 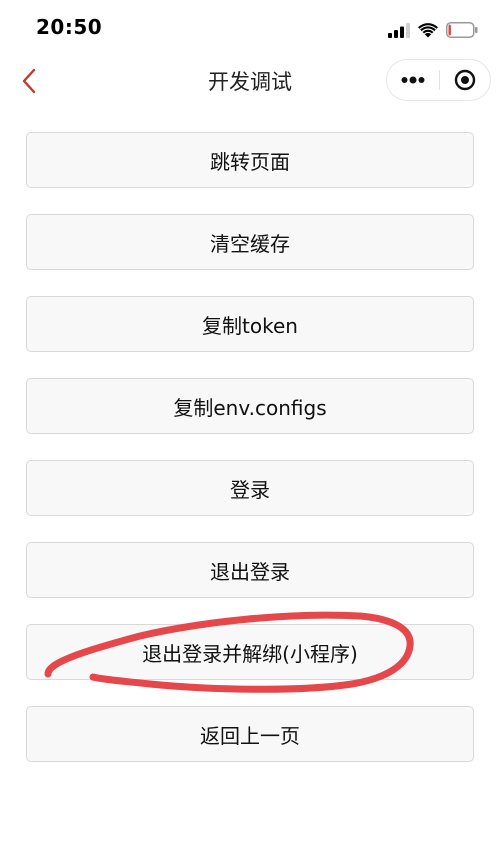 I want to click on status-icons, so click(x=433, y=30).